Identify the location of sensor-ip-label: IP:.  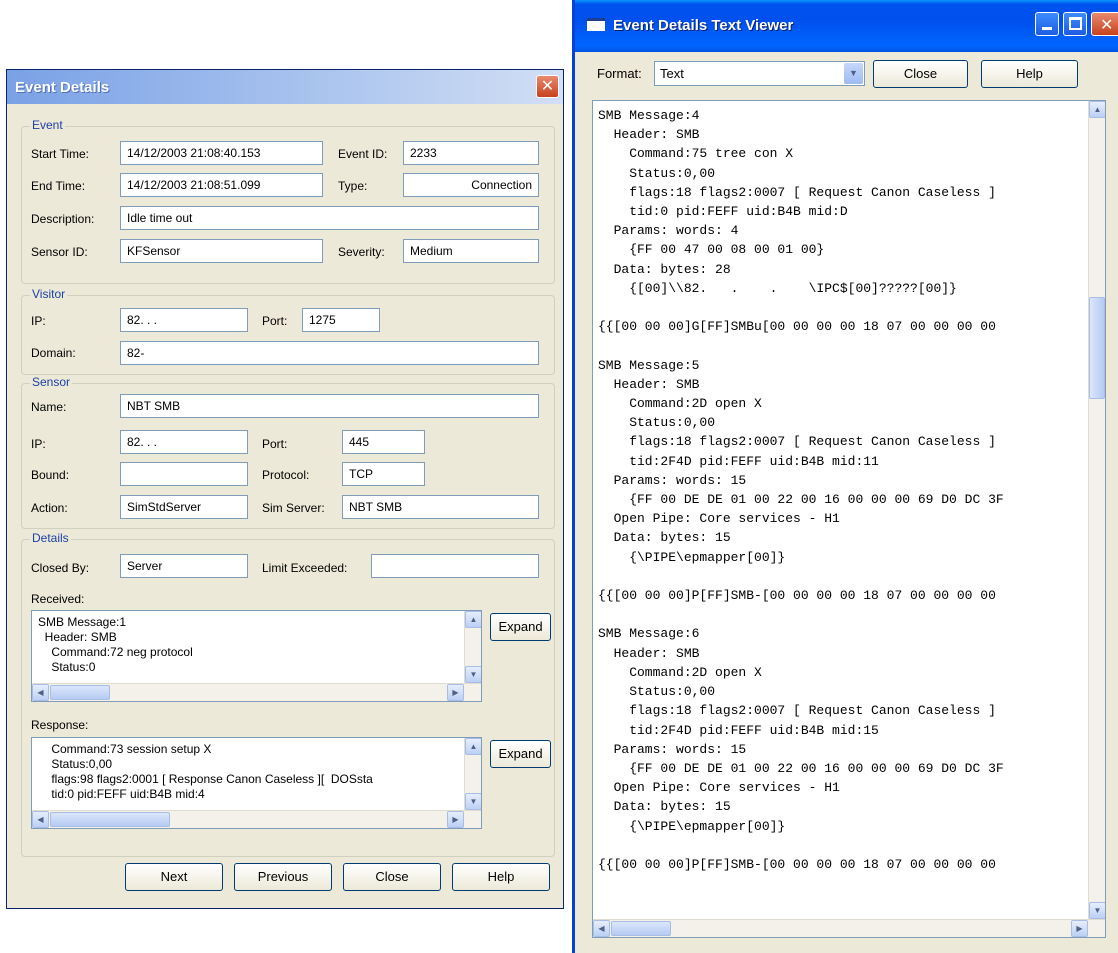
(38, 444).